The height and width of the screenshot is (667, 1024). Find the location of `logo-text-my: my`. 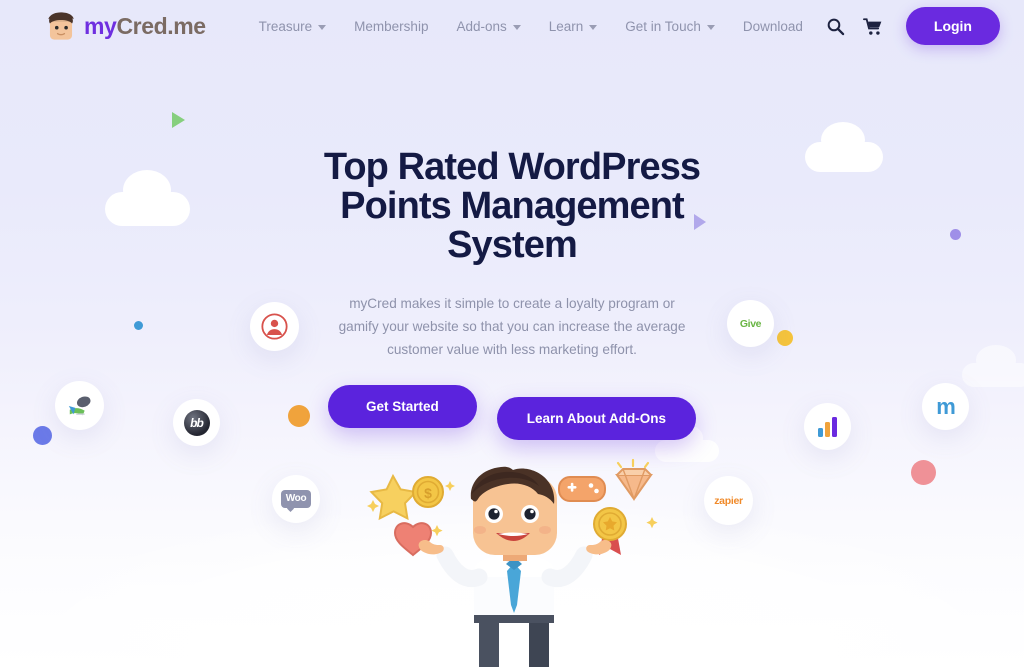

logo-text-my: my is located at coordinates (100, 25).